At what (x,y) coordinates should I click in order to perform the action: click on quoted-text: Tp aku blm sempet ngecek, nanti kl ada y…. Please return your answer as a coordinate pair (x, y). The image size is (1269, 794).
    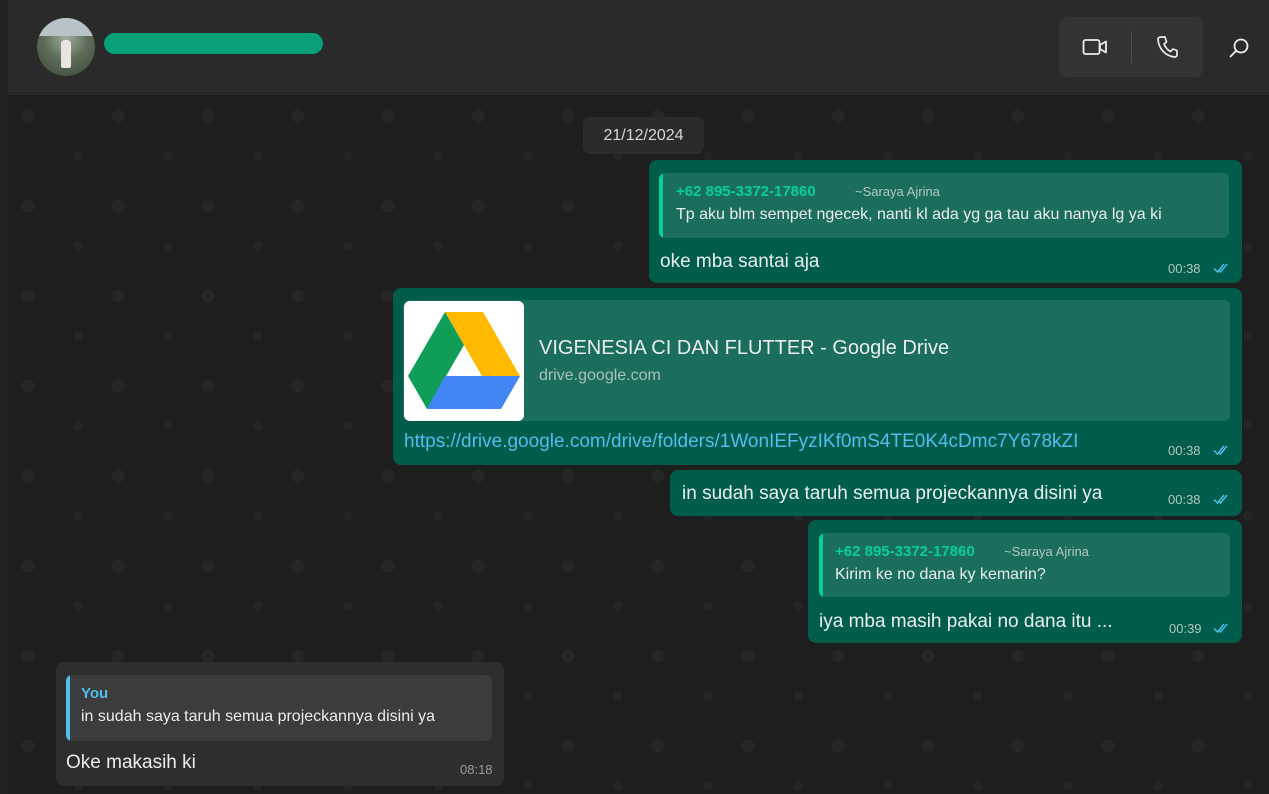
    Looking at the image, I should click on (919, 214).